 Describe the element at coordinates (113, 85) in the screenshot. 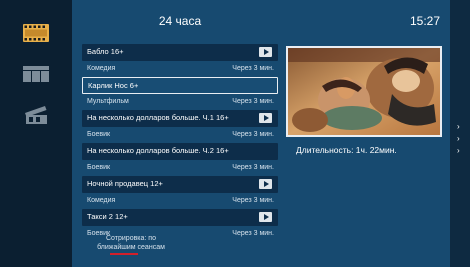

I see `movie-title: Карлик Нос 6+` at that location.